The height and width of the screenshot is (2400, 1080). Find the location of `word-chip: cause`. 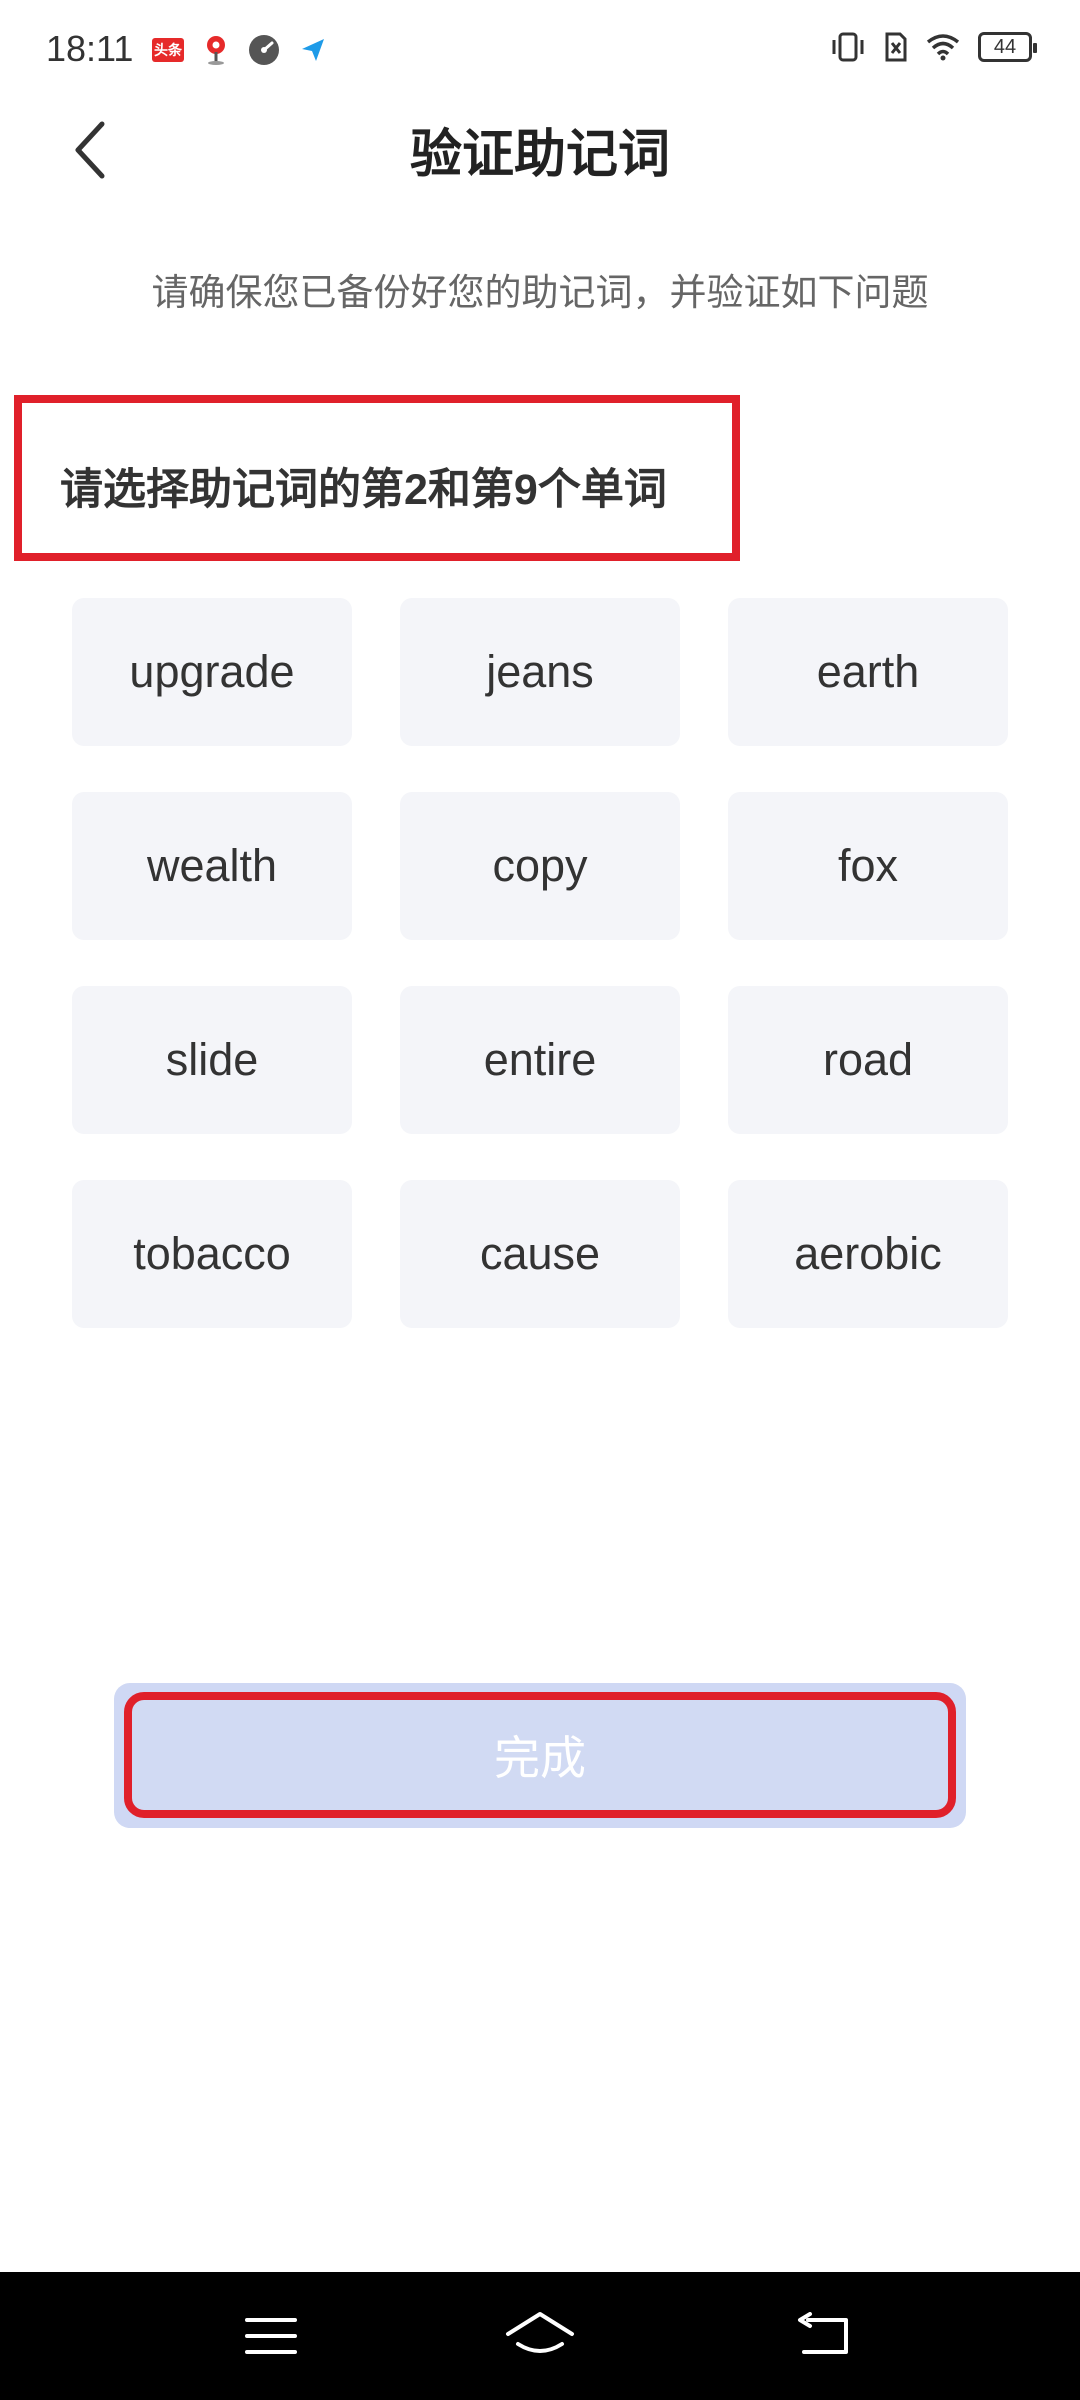

word-chip: cause is located at coordinates (540, 1254).